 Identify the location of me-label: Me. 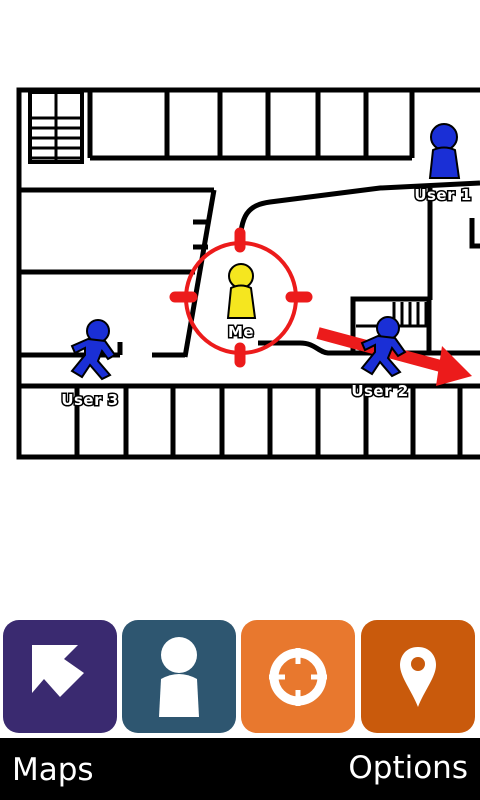
(241, 332).